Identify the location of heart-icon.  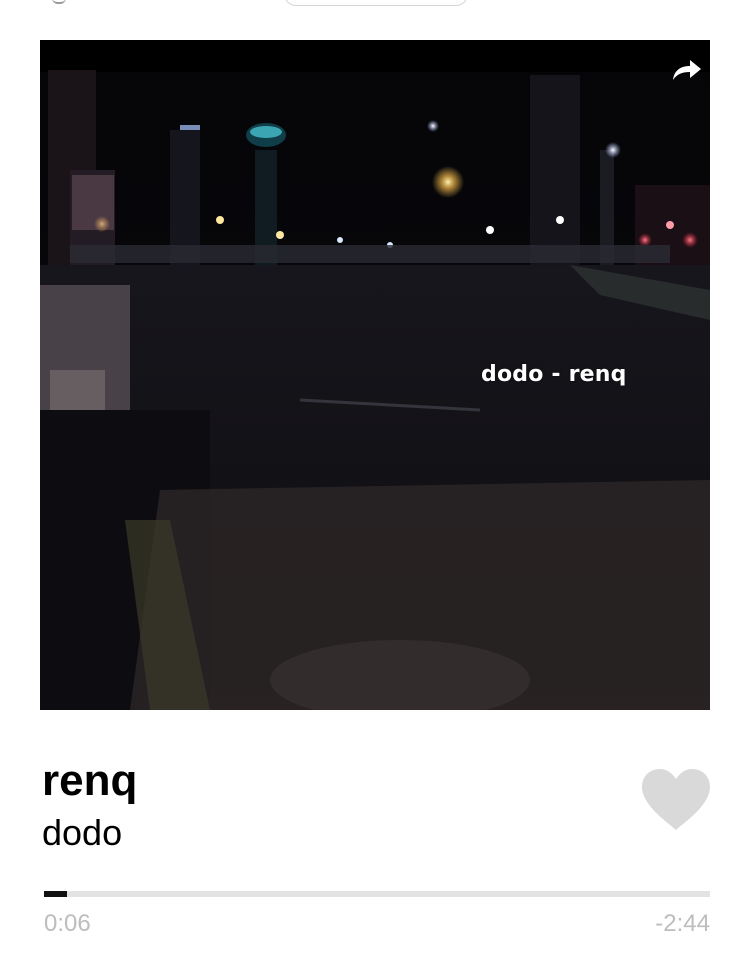
(676, 799).